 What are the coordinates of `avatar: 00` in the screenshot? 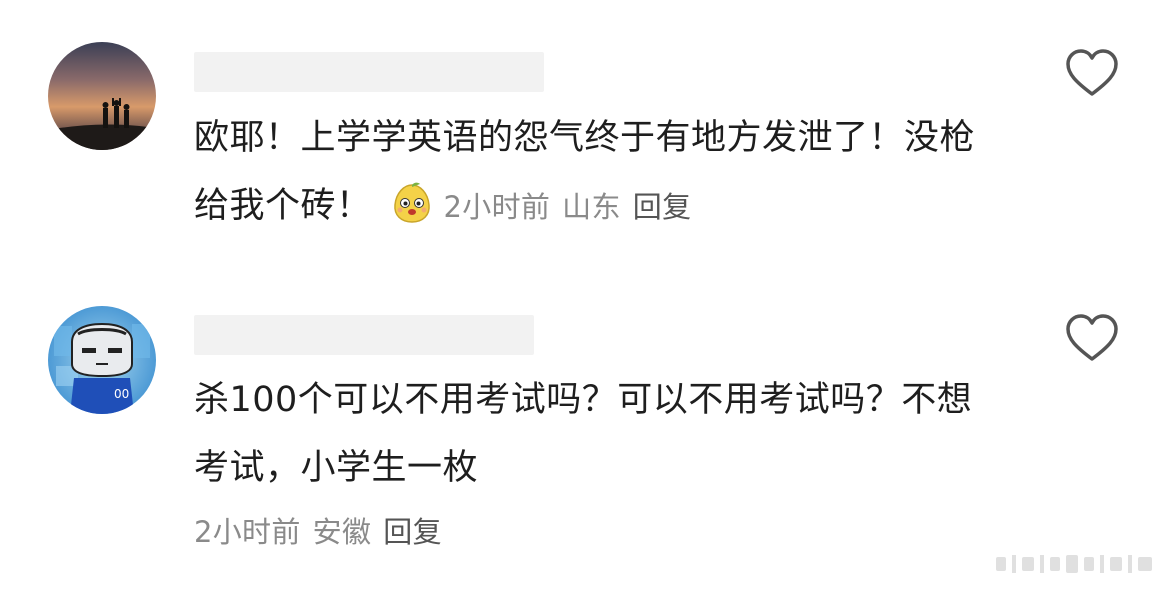 It's located at (102, 360).